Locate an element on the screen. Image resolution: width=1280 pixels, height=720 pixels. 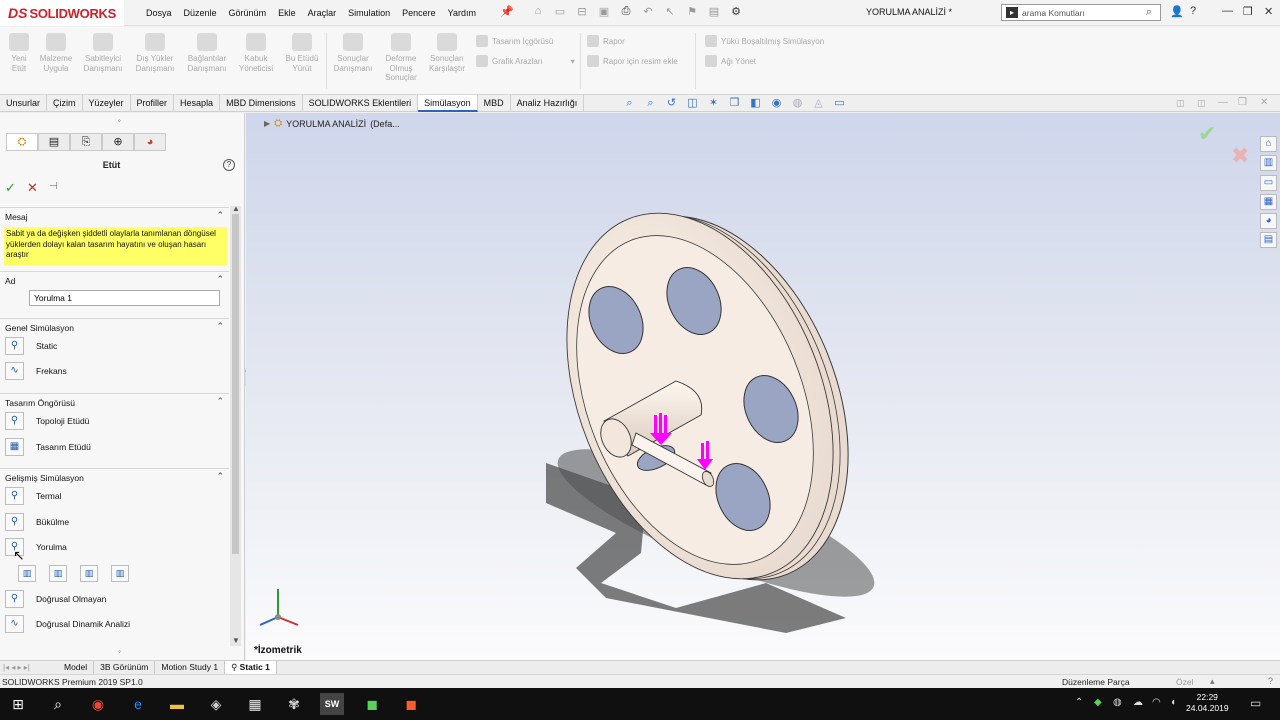
status-expand-icon: ▴ is located at coordinates (1212, 681).